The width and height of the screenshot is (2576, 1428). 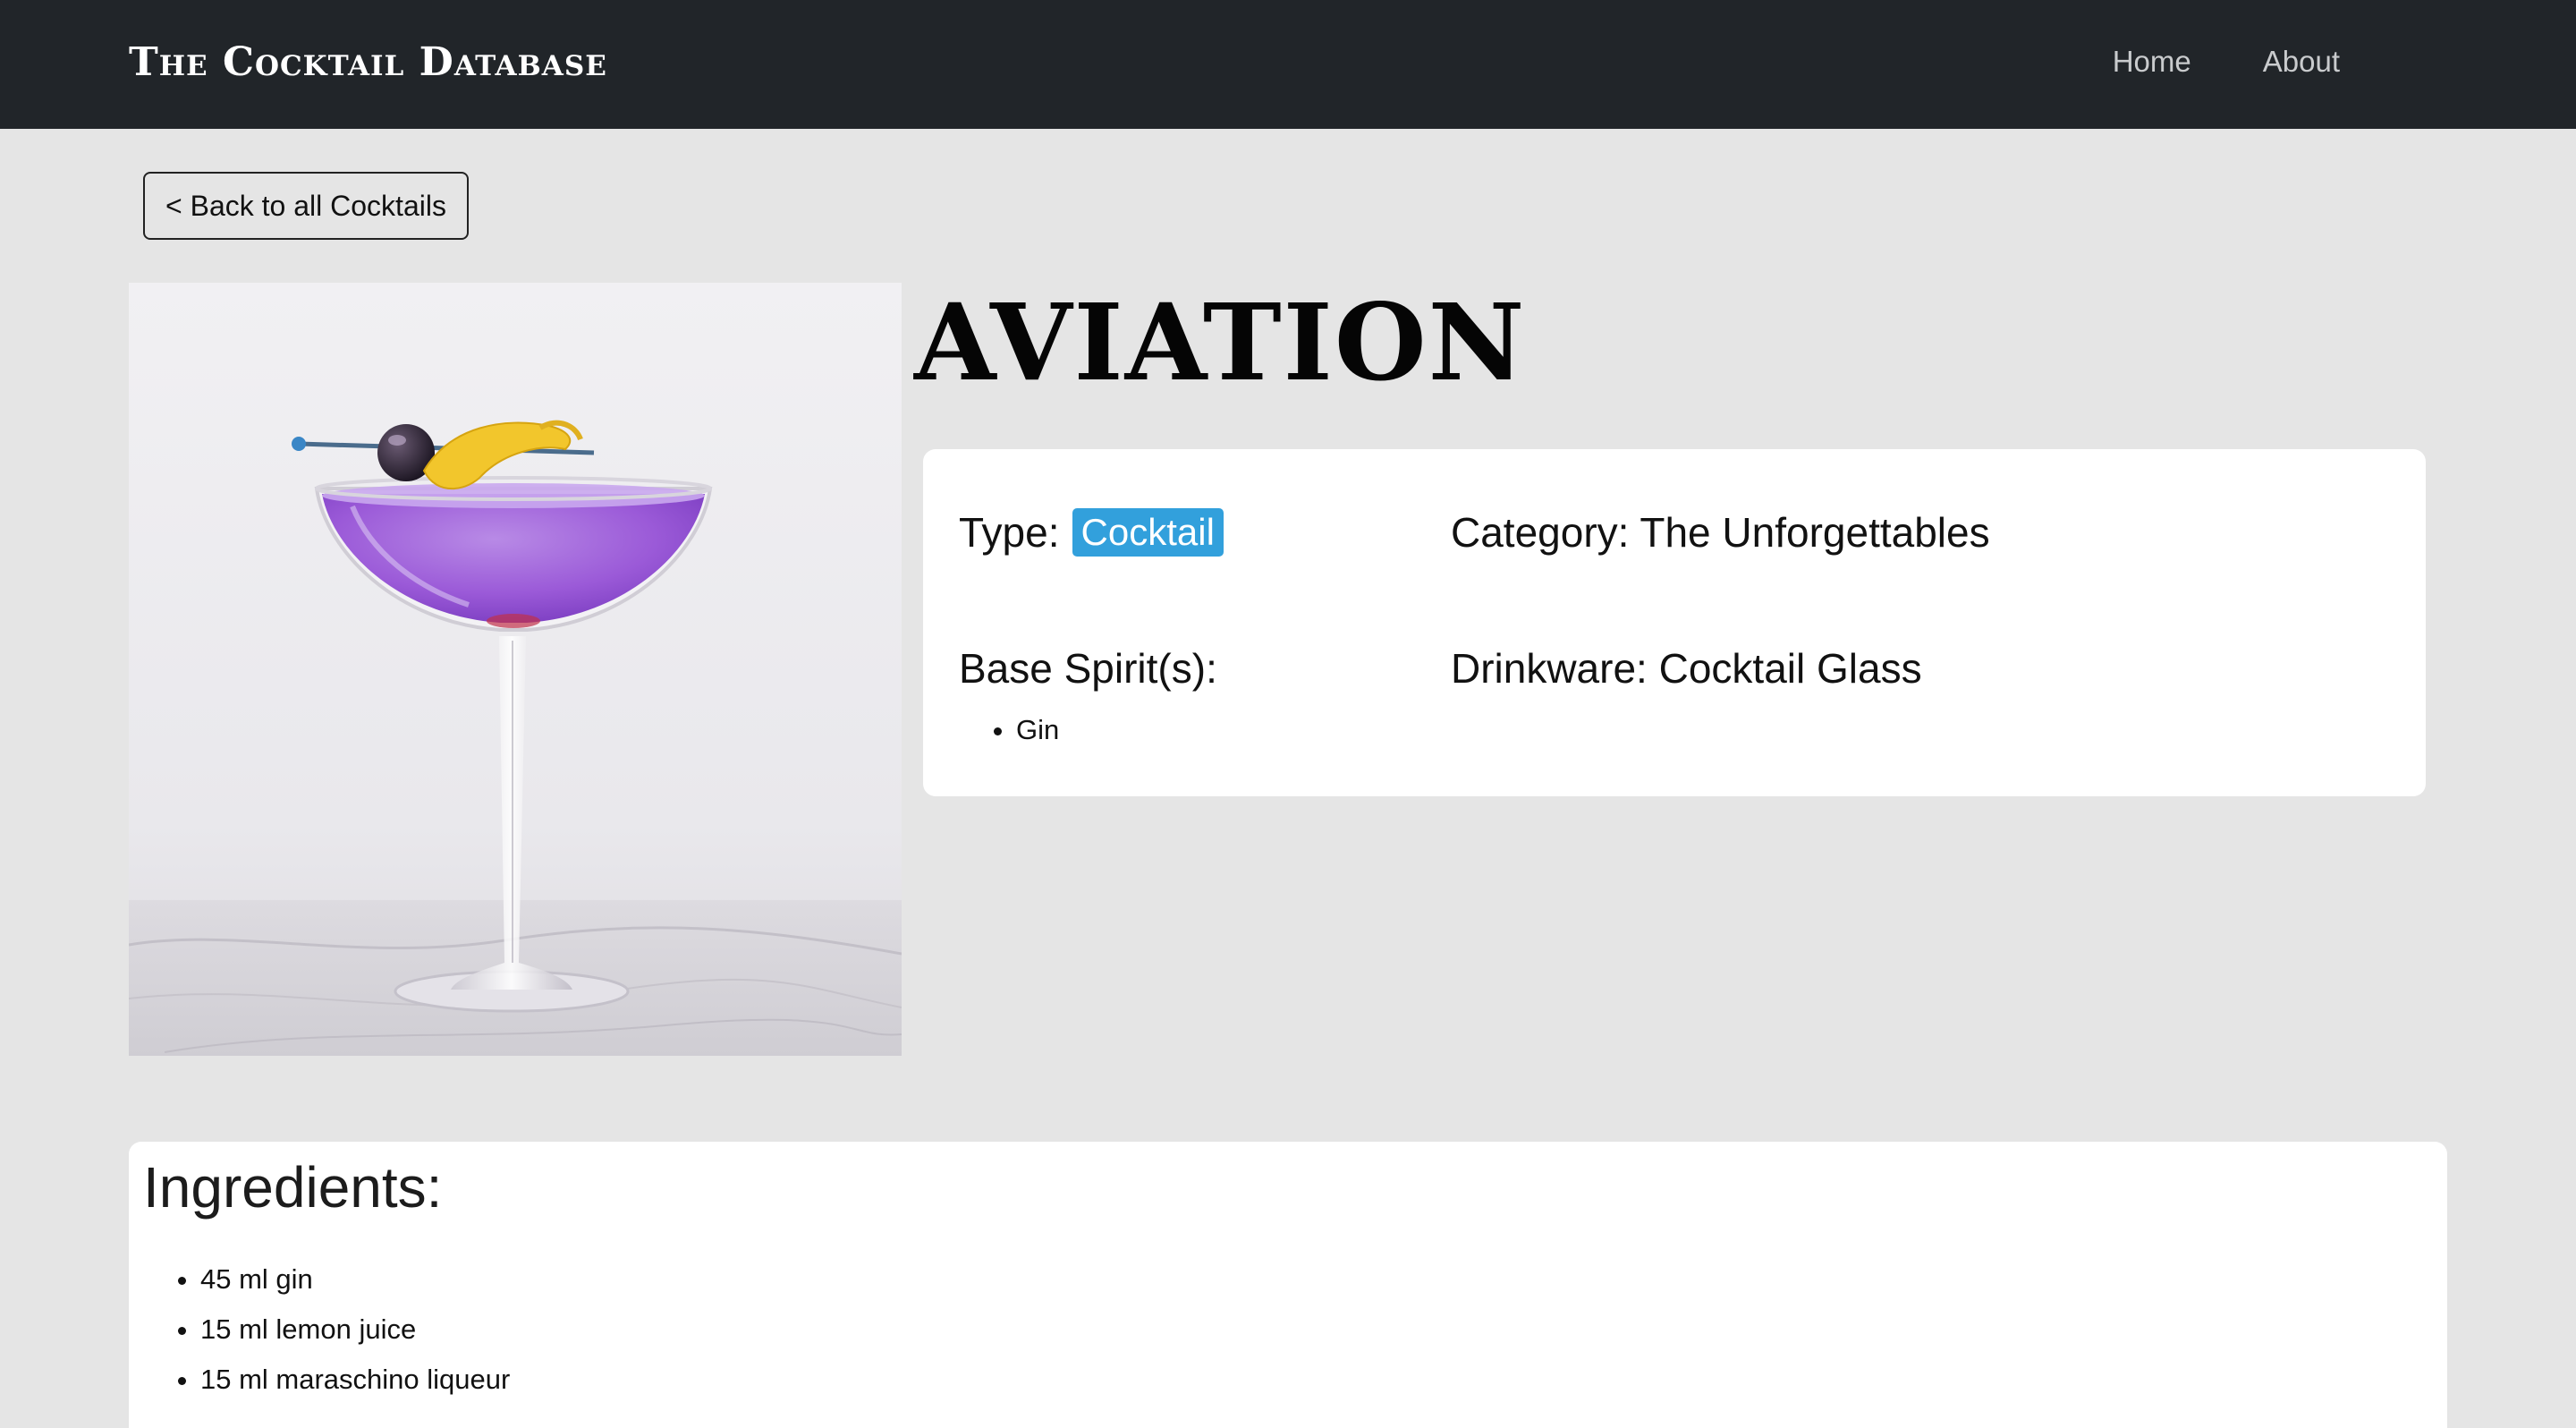 I want to click on navbar: The Cocktail Database Home About, so click(x=1288, y=64).